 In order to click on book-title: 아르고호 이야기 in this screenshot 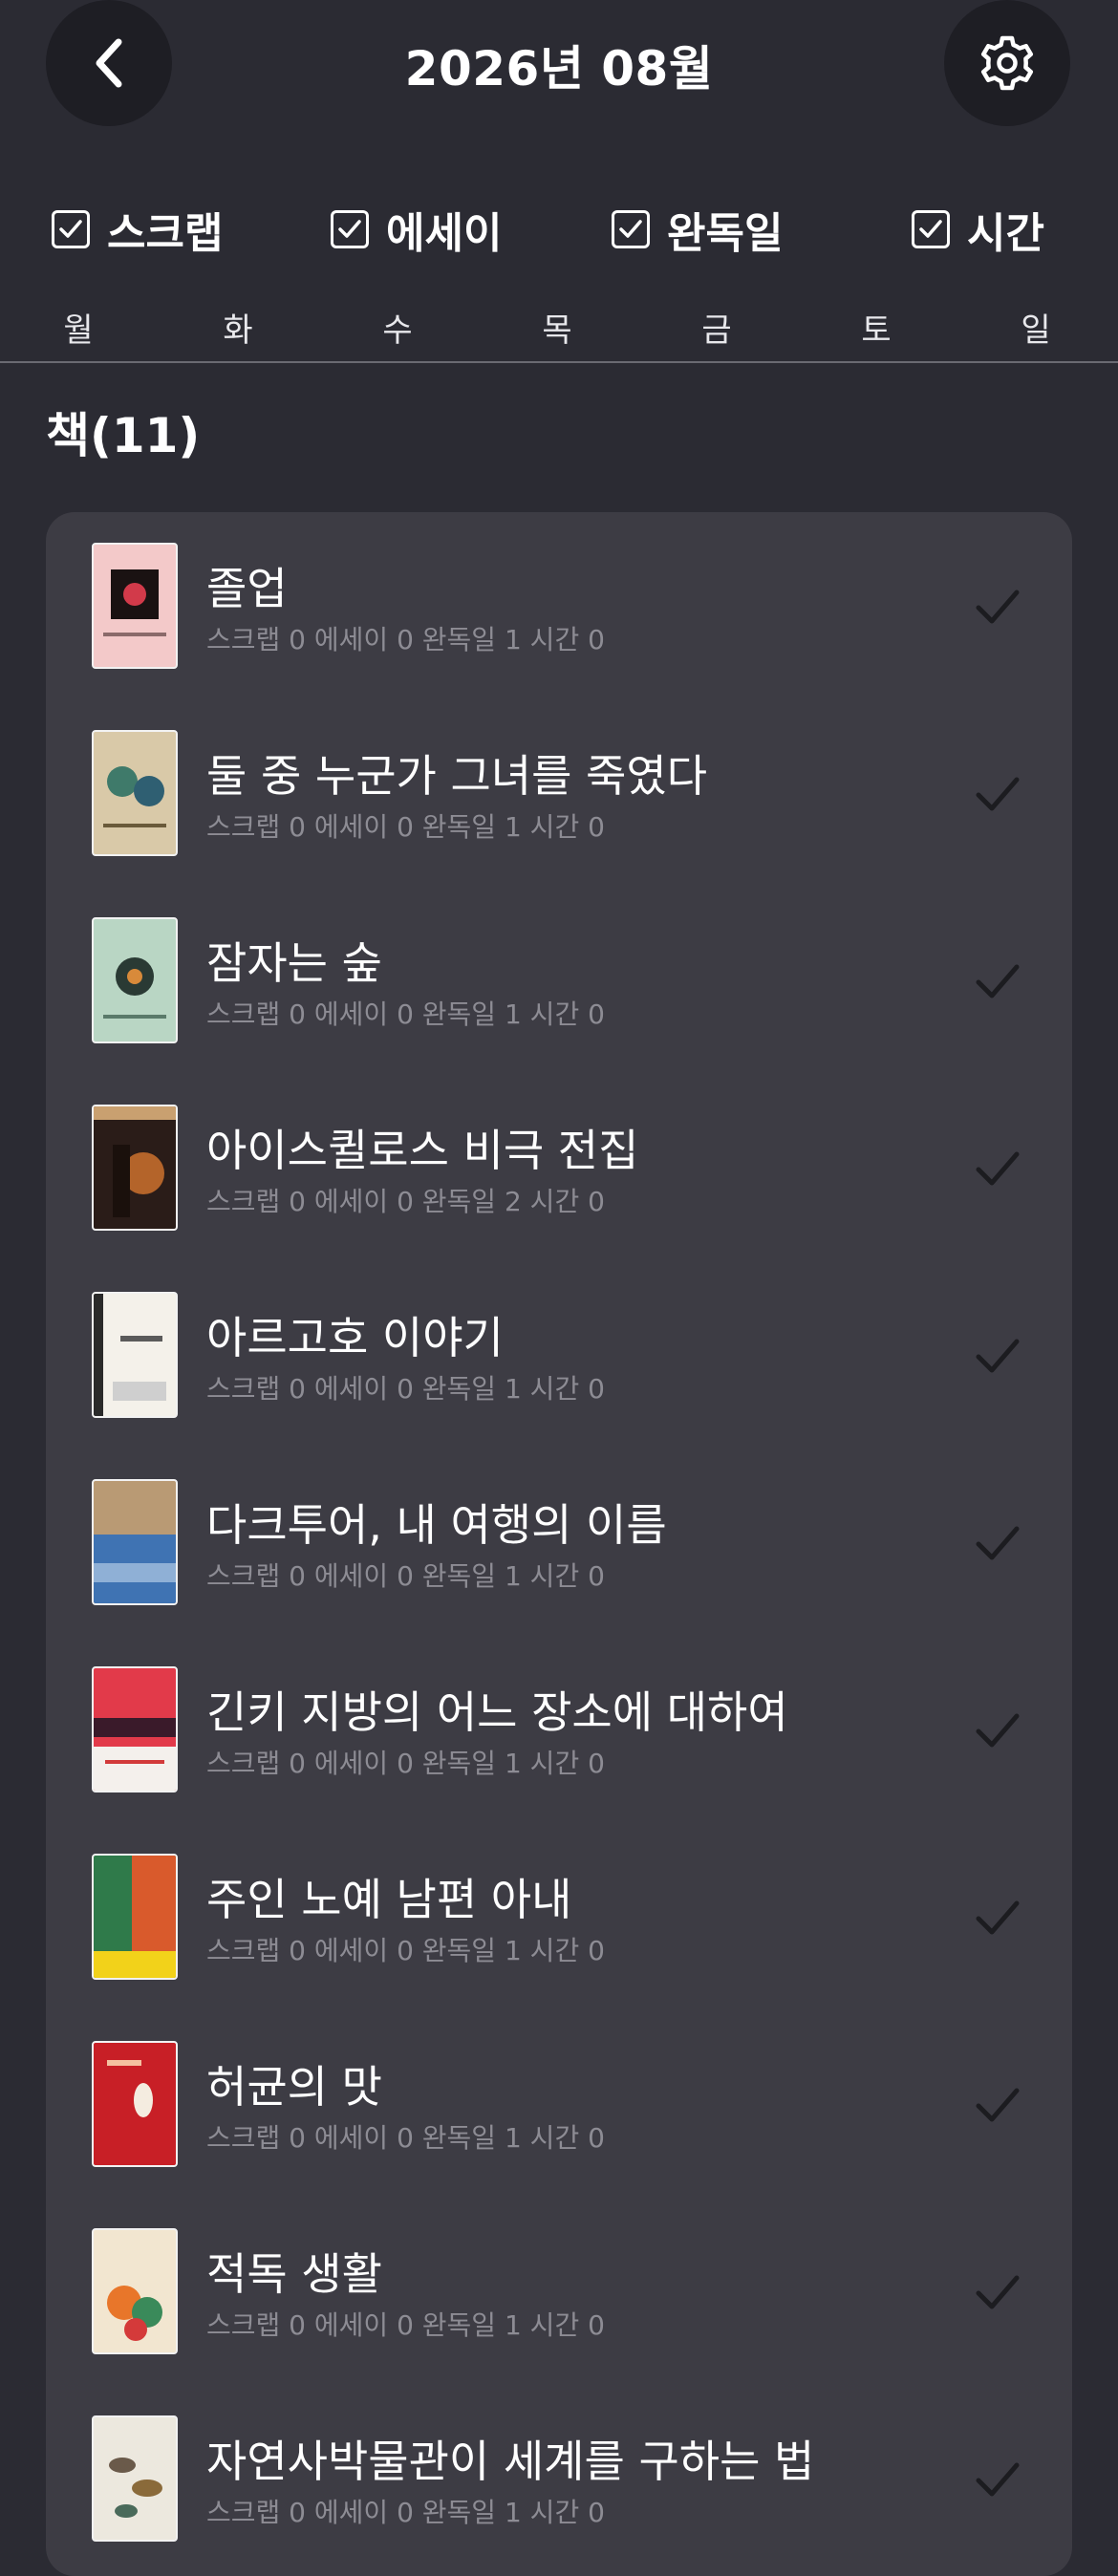, I will do `click(355, 1337)`.